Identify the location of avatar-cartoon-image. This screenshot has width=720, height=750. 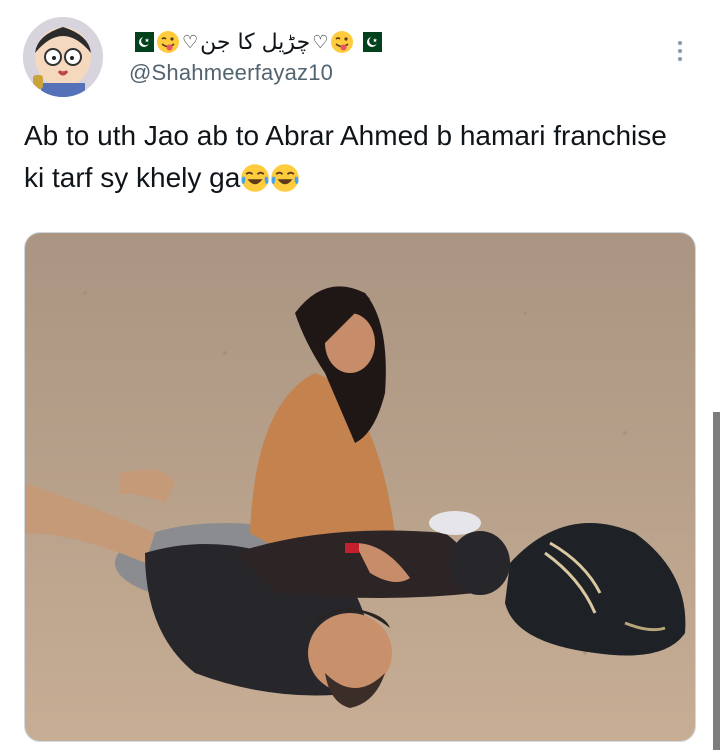
(63, 57).